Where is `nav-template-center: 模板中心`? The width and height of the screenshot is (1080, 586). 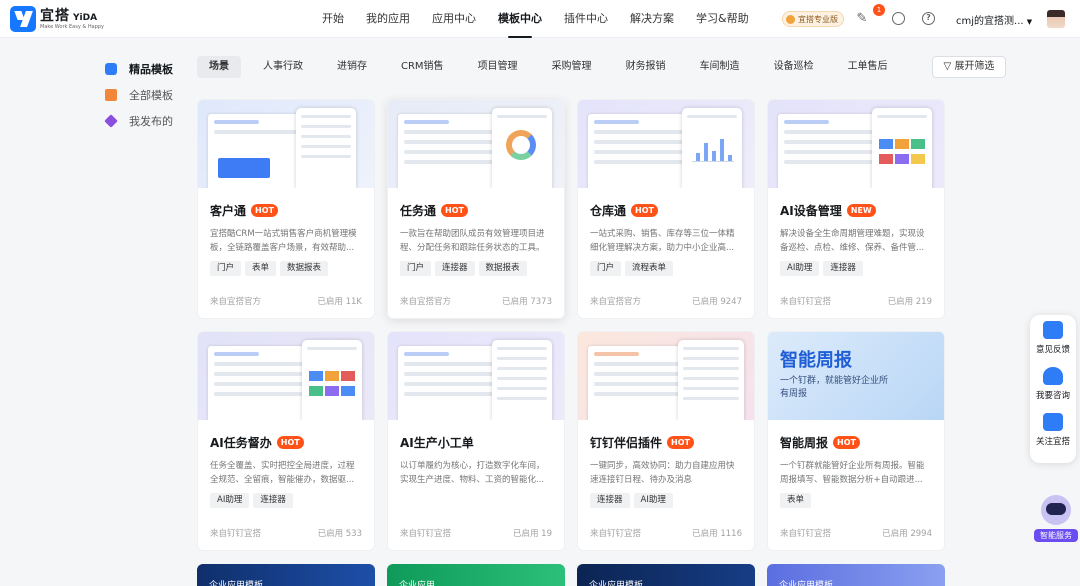
nav-template-center: 模板中心 is located at coordinates (520, 19).